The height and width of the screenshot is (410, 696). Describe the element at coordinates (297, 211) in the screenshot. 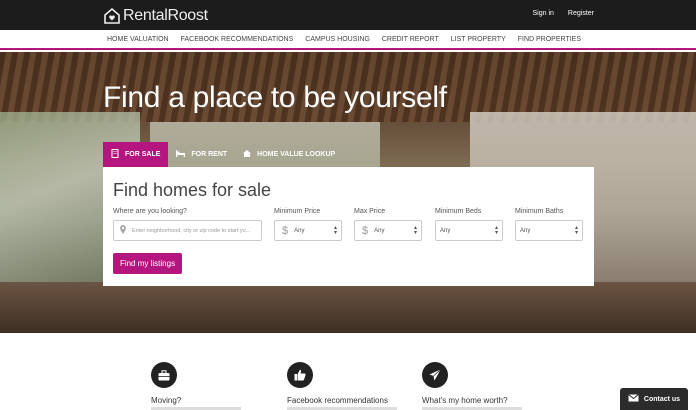

I see `min-price-label: Minimum Price` at that location.